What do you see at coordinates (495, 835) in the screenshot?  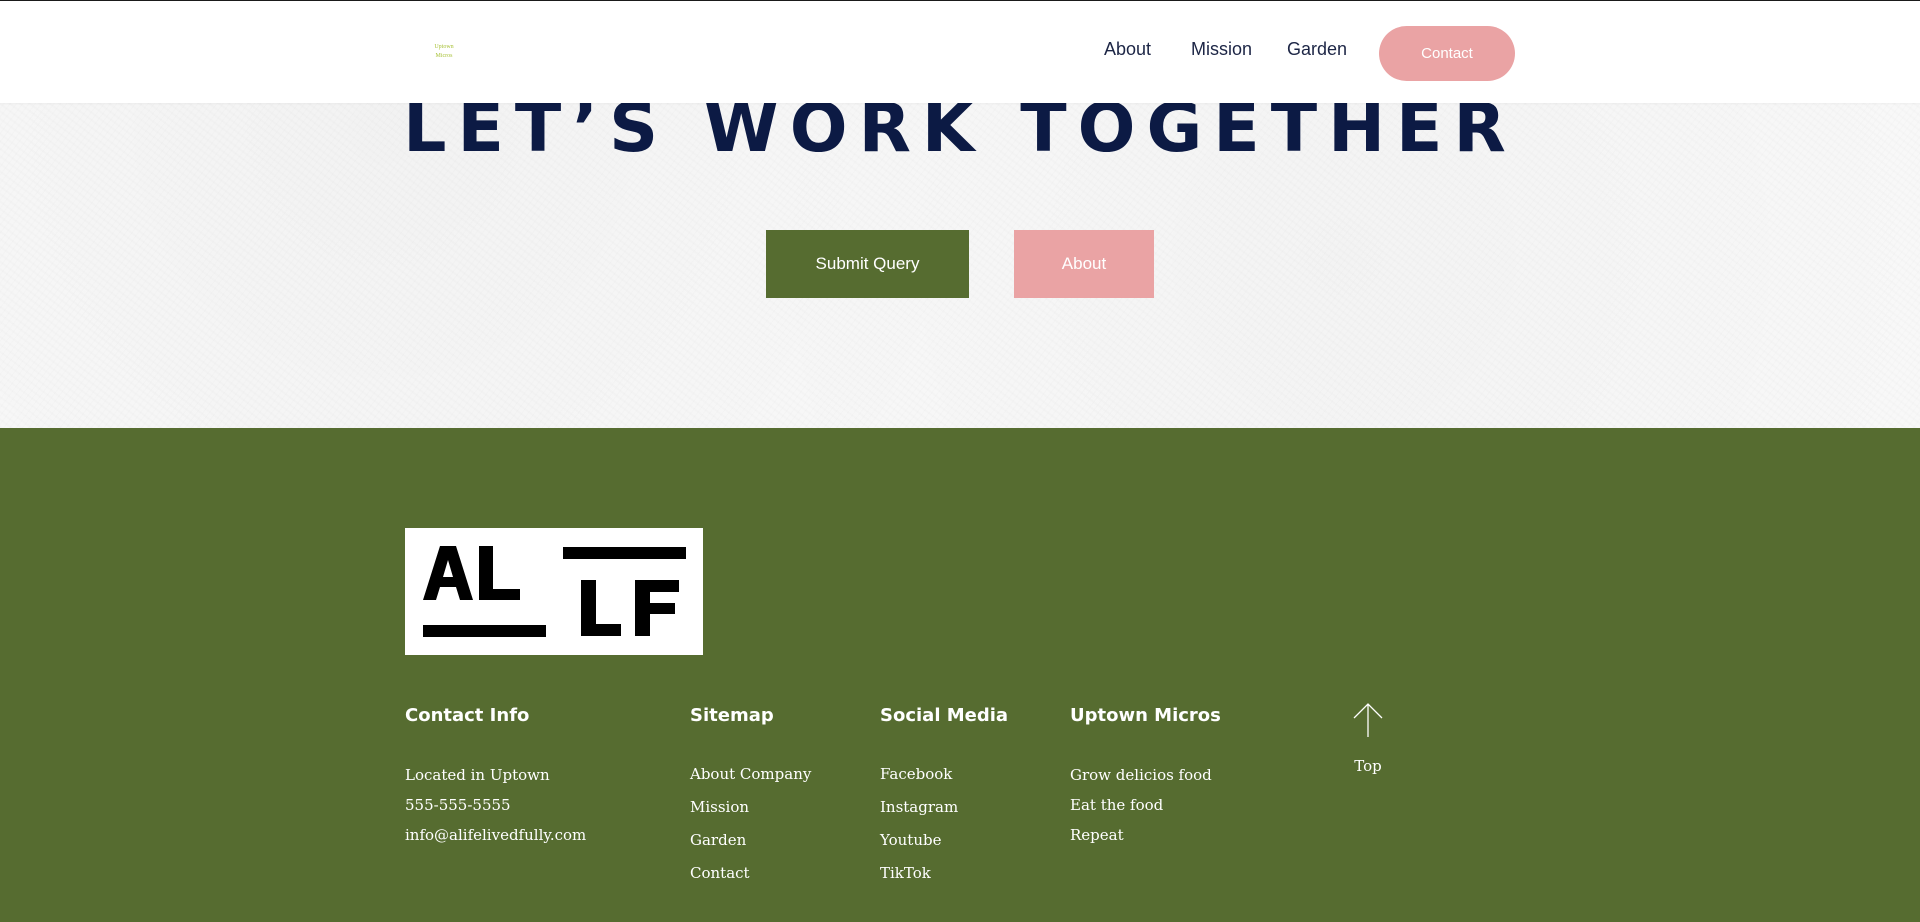 I see `contact-email: info@alifelivedfully.com` at bounding box center [495, 835].